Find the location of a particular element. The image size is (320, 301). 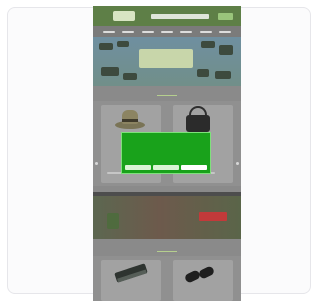

cookie-settings-button is located at coordinates (138, 167).